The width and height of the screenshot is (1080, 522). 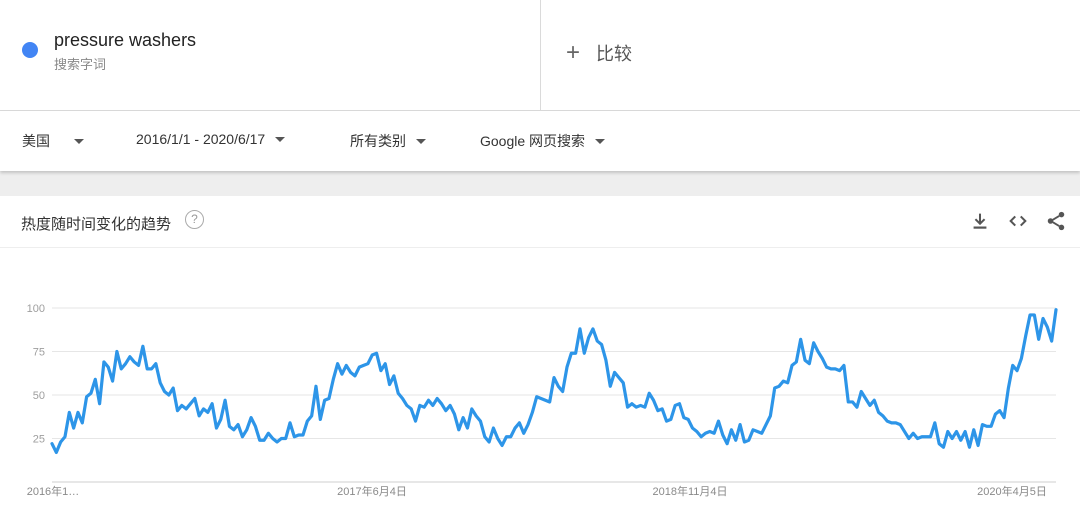 I want to click on category-label: 所有类别, so click(x=378, y=141).